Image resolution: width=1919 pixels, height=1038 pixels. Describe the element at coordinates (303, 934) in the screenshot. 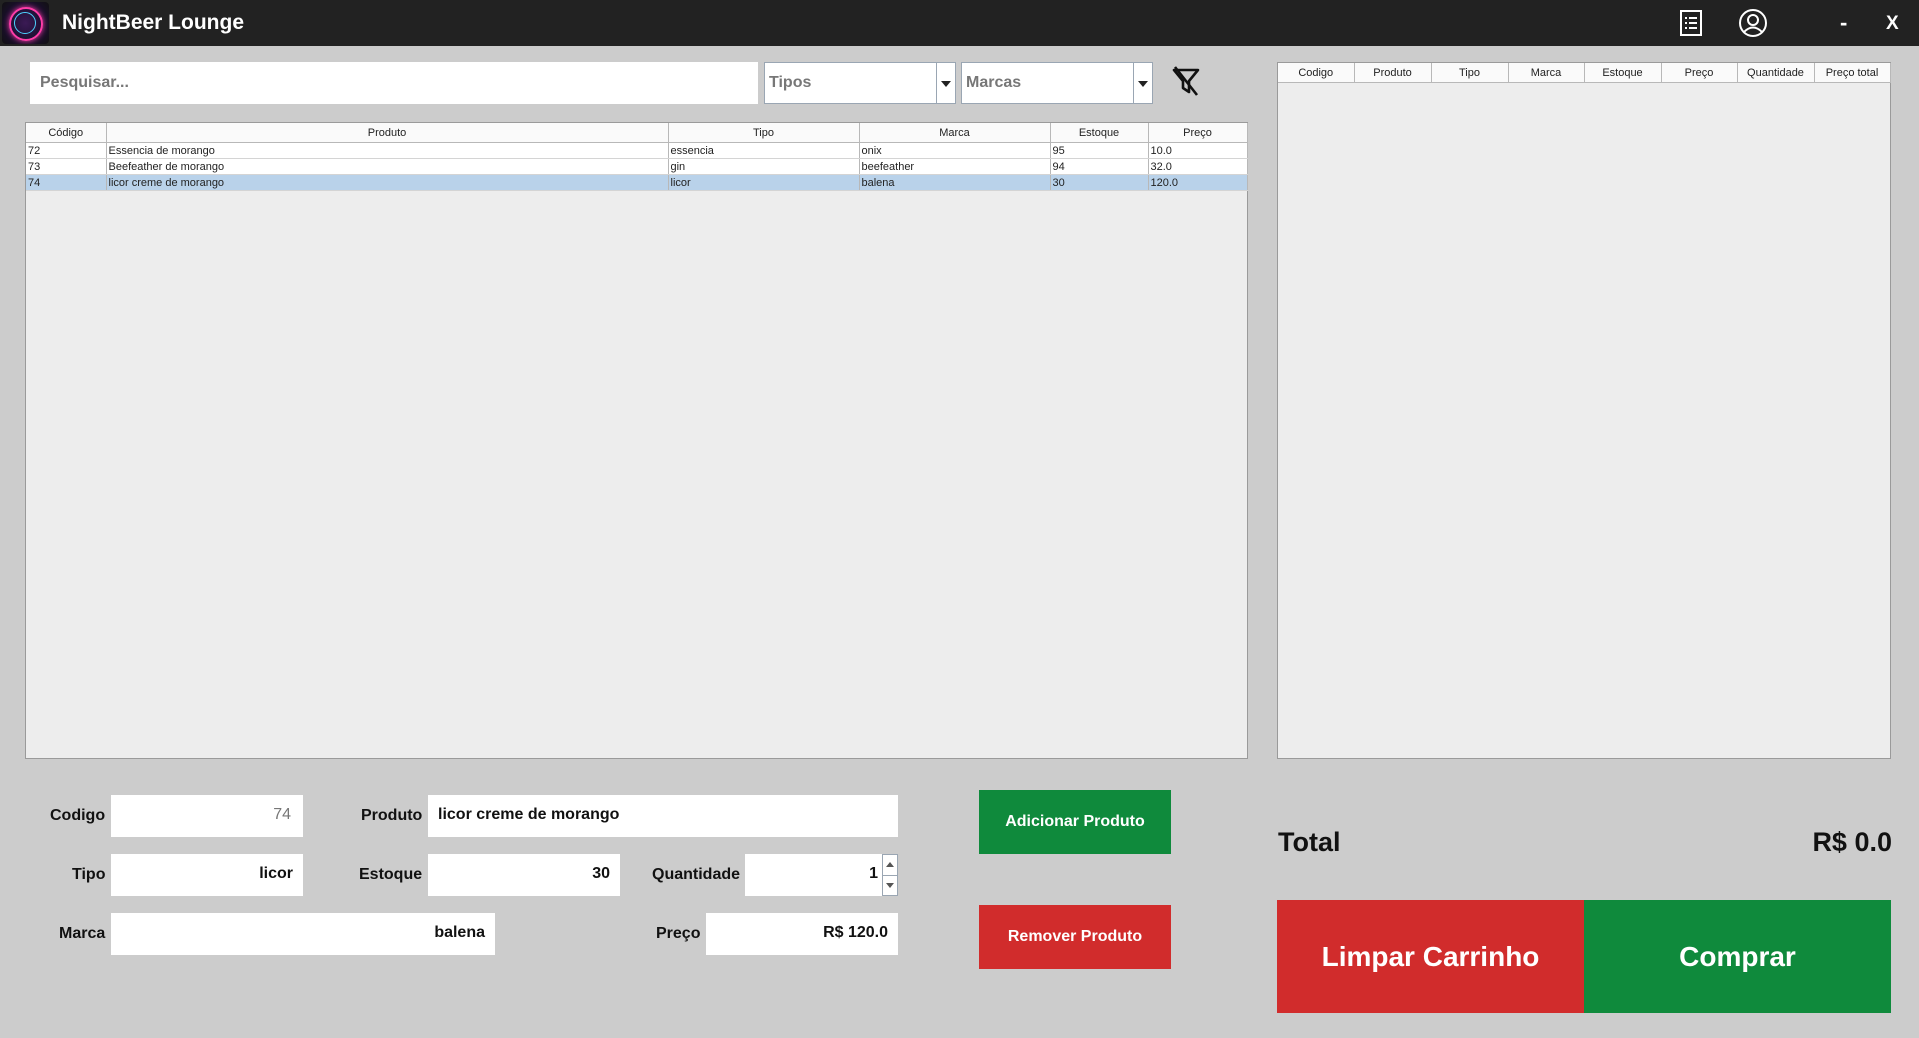

I see `marca-field: balena` at that location.